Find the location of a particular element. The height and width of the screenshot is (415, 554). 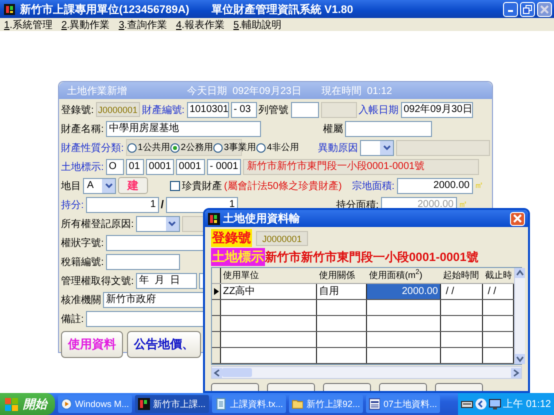

clock: 上午 01:12 is located at coordinates (527, 404).